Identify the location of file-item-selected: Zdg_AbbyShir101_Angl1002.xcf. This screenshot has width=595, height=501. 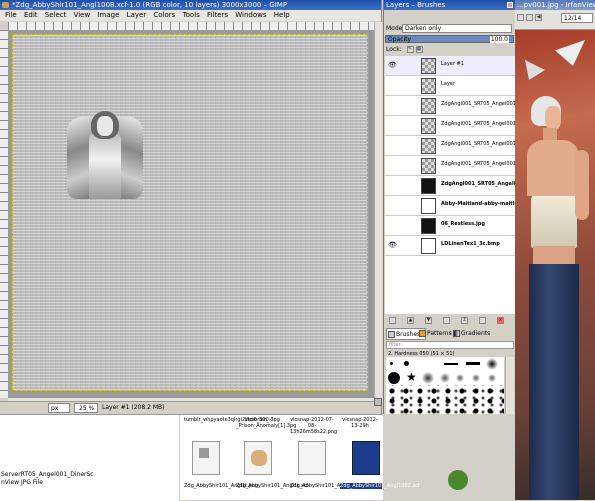
(380, 486).